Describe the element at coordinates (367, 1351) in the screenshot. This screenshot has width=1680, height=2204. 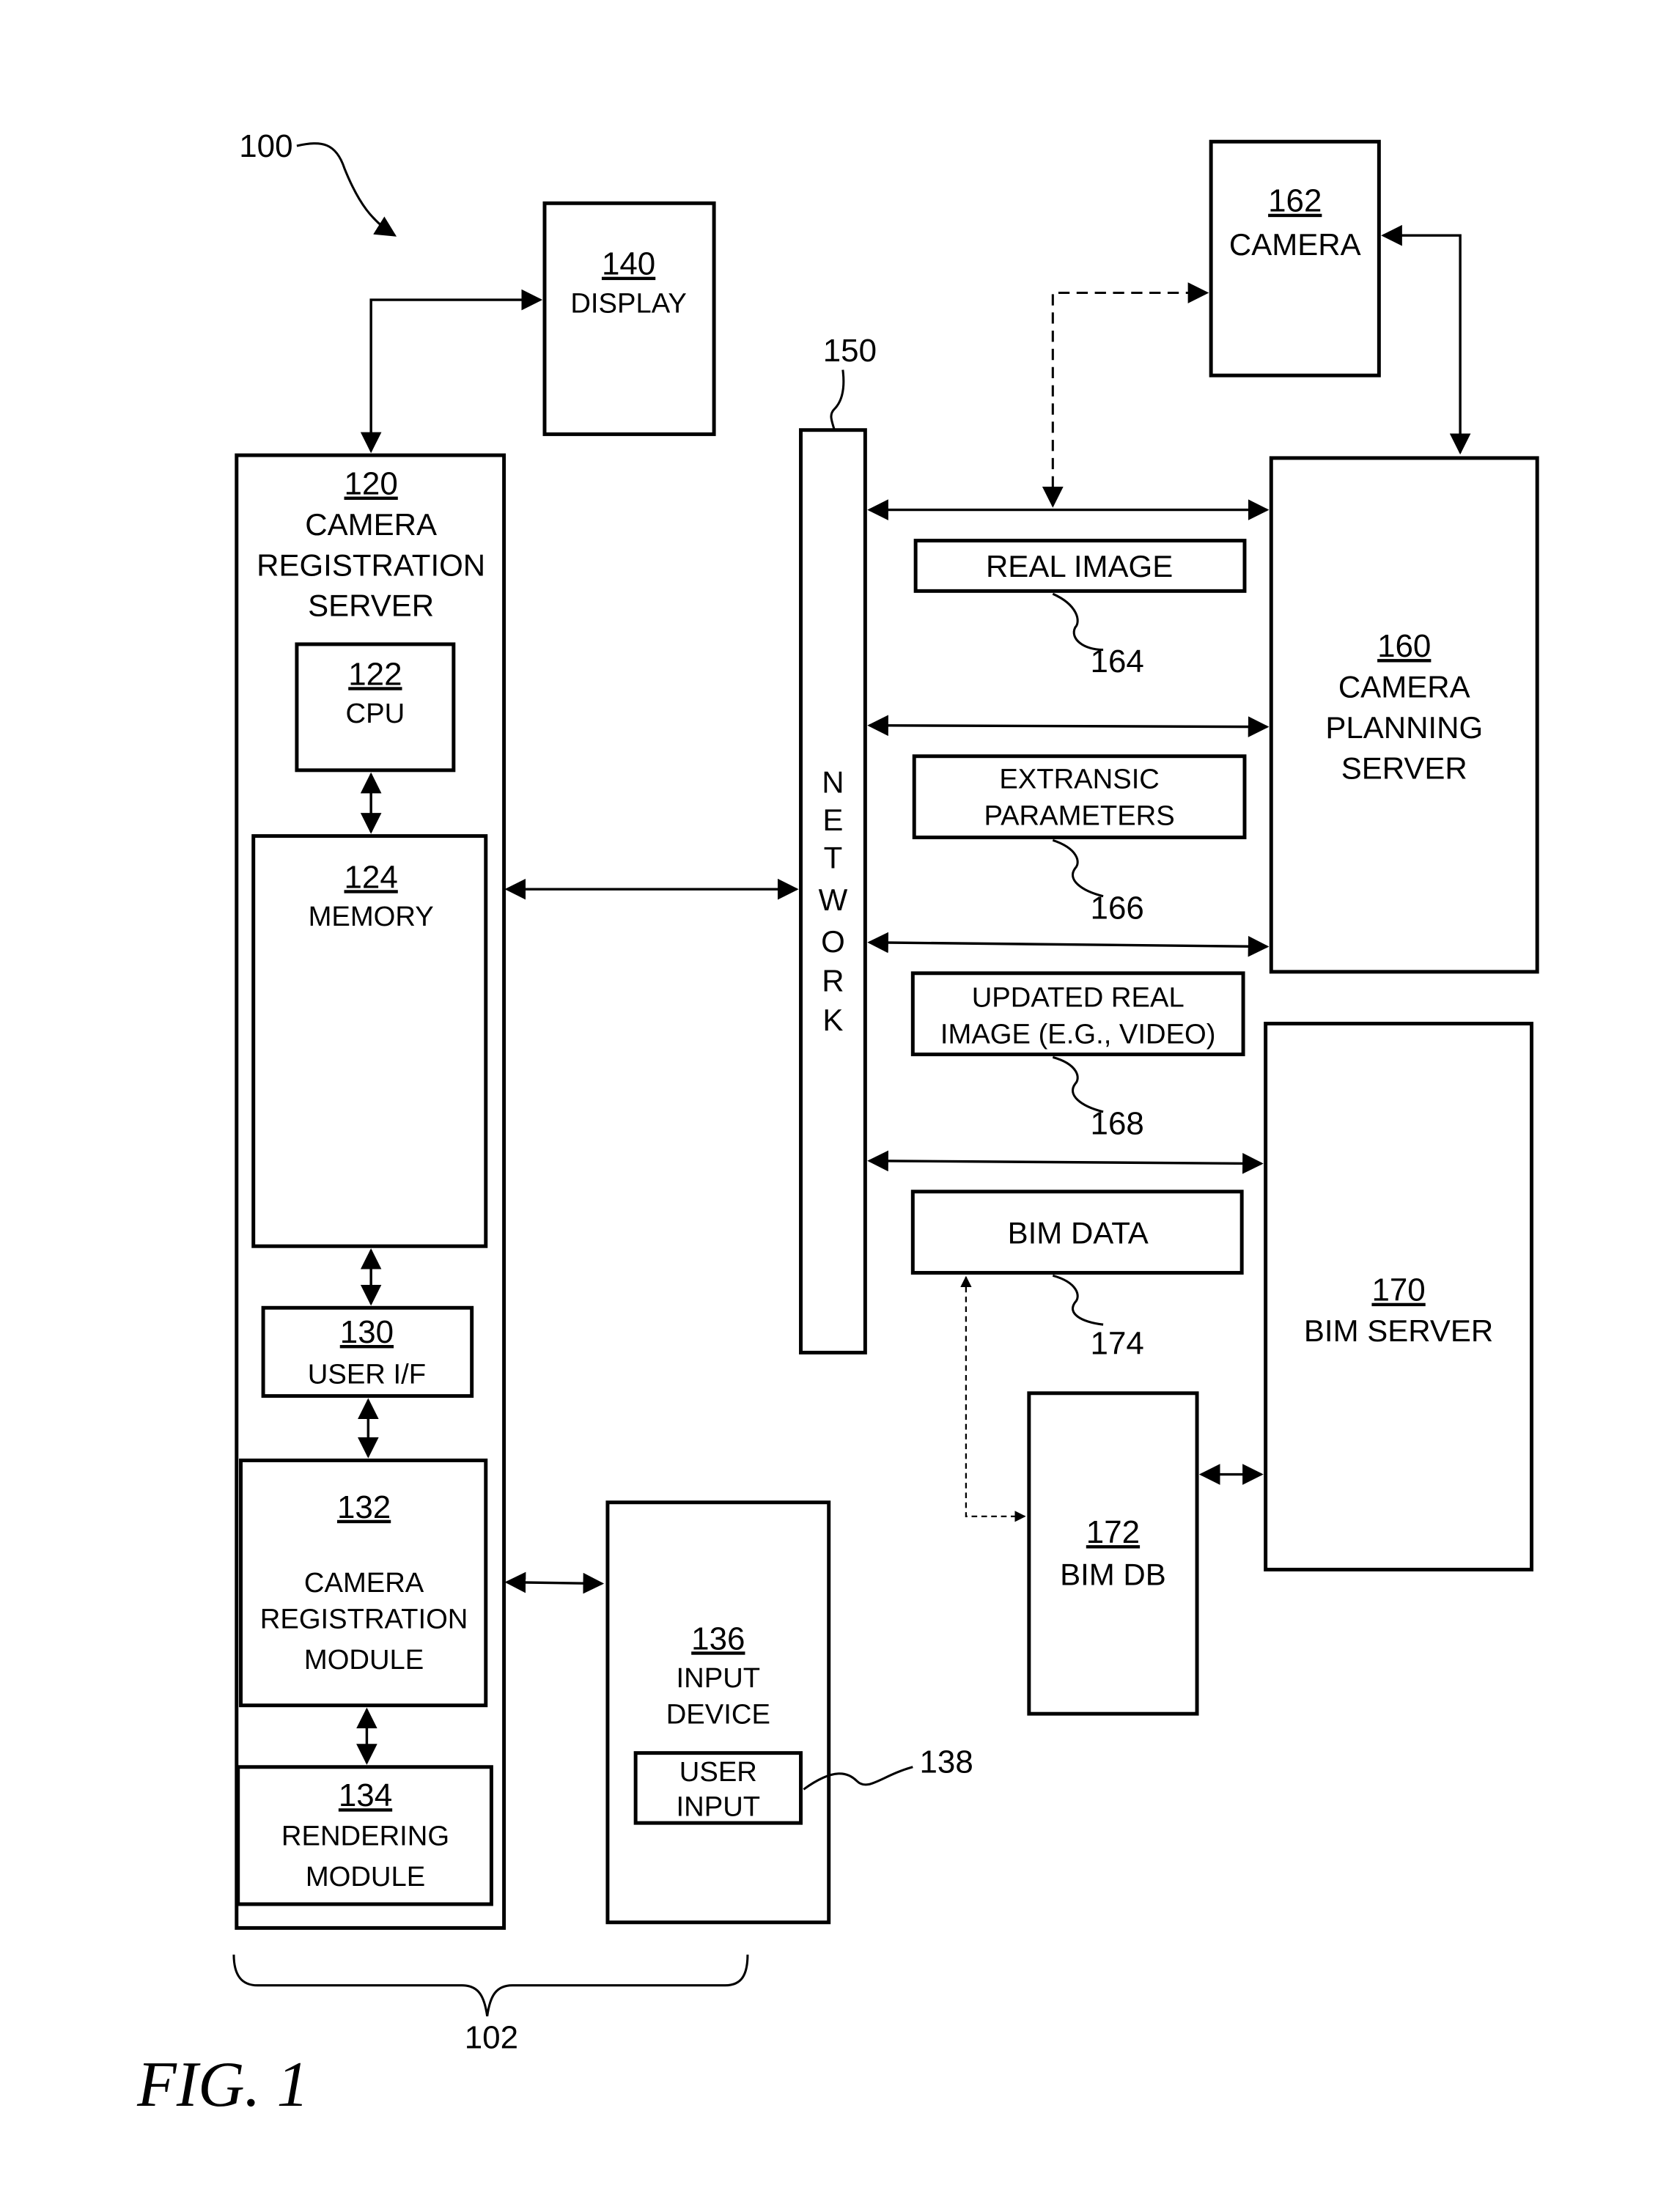
I see `user-if-box: 130 USER I/F` at that location.